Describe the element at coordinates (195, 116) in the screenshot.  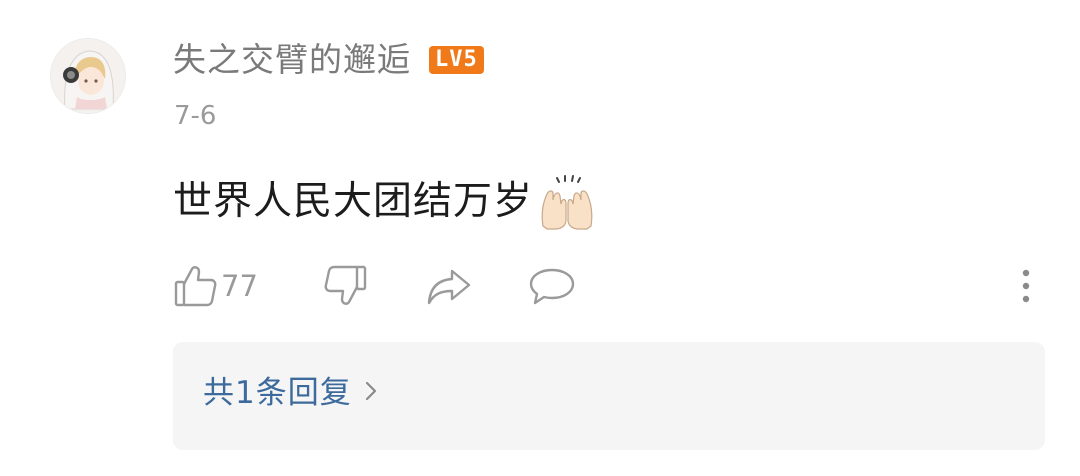
I see `comment-date: 7-6` at that location.